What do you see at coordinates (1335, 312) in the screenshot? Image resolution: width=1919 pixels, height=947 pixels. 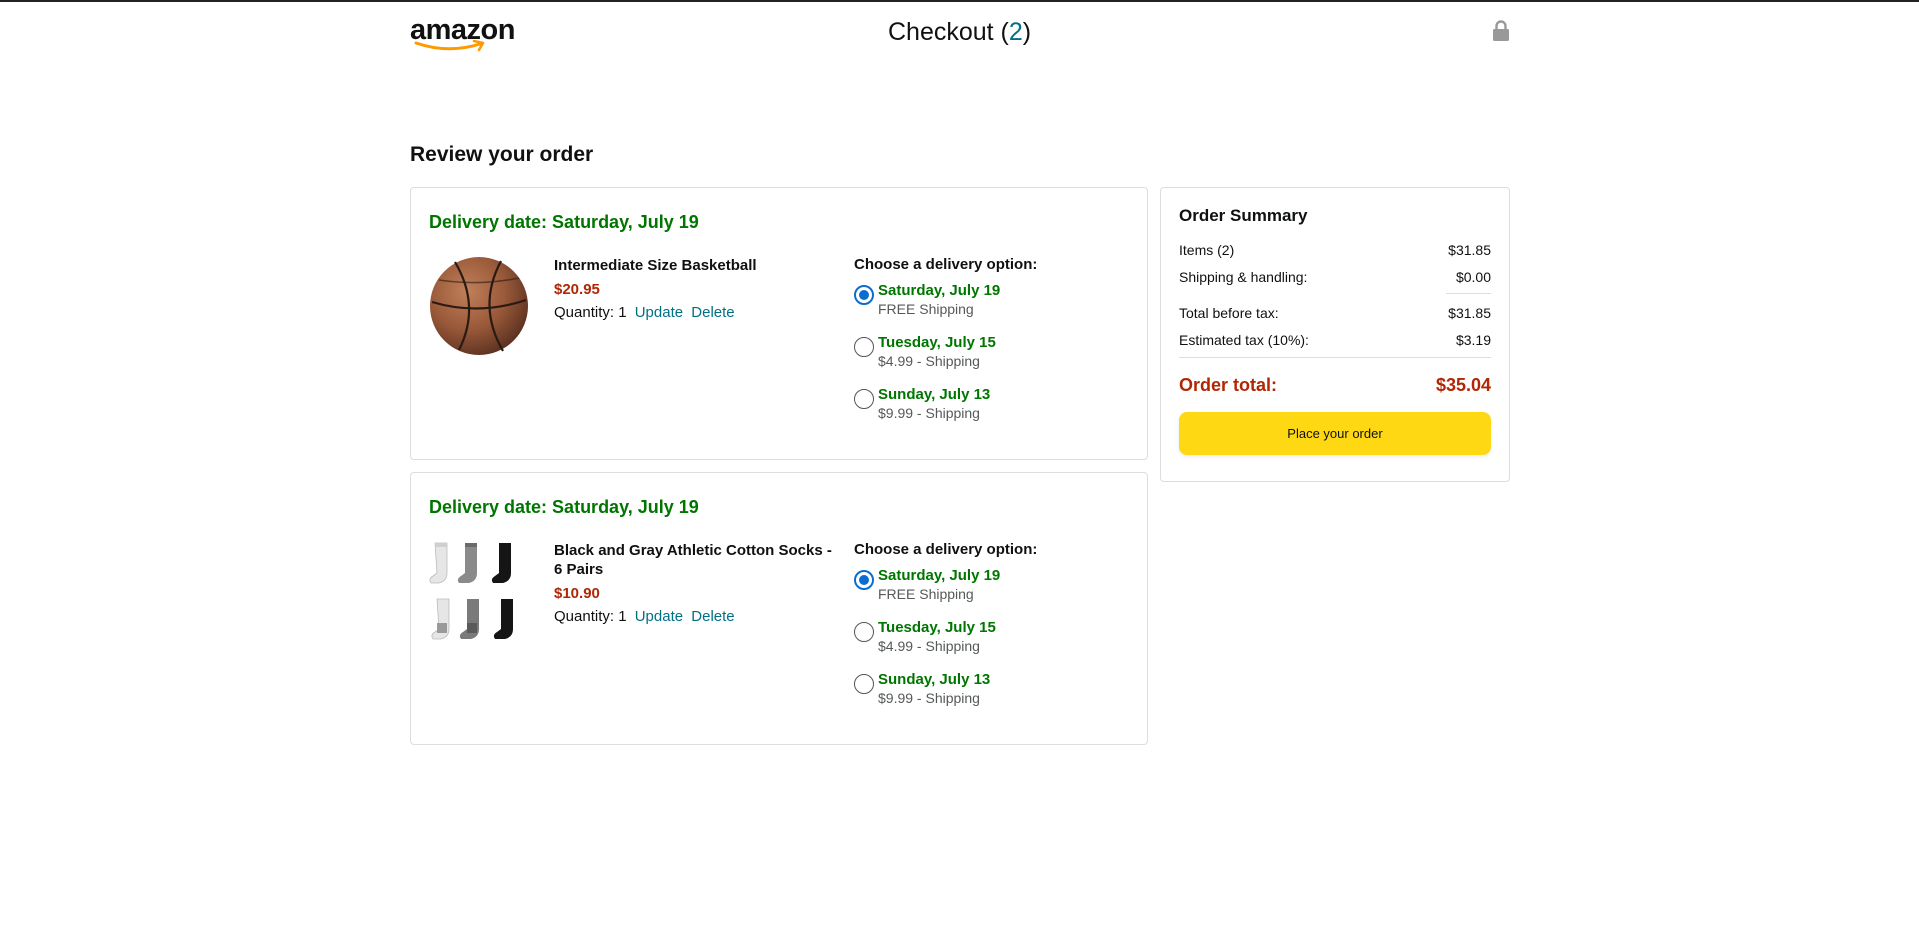 I see `before-tax-row: Total before tax: $31.85` at bounding box center [1335, 312].